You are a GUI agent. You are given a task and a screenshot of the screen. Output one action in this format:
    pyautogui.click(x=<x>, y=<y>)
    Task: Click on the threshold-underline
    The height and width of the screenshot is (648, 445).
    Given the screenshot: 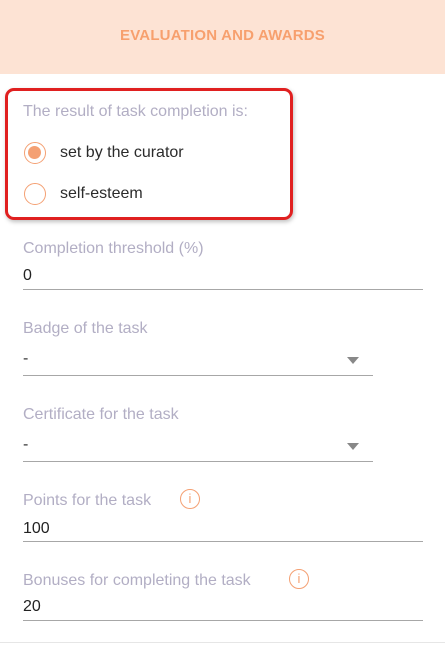 What is the action you would take?
    pyautogui.click(x=223, y=289)
    